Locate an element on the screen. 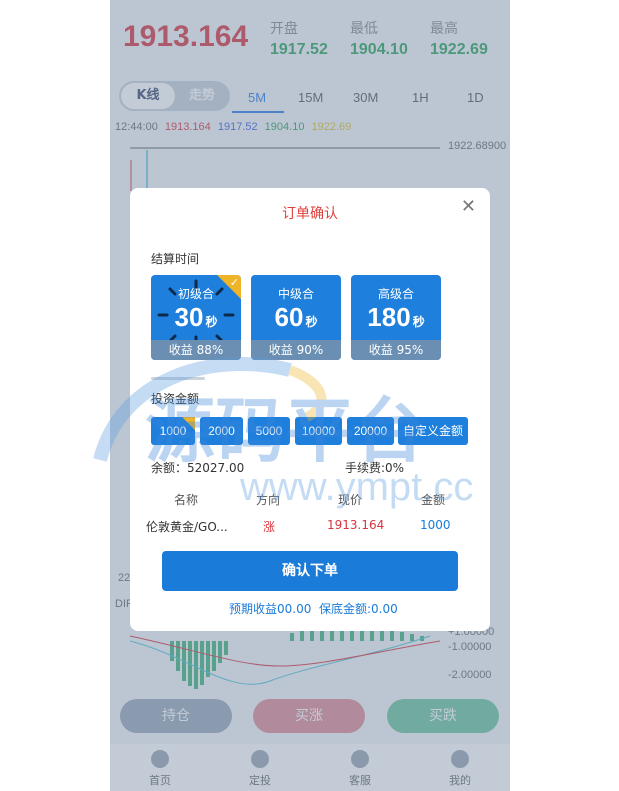  card-180s-name: 高级合 is located at coordinates (395, 294).